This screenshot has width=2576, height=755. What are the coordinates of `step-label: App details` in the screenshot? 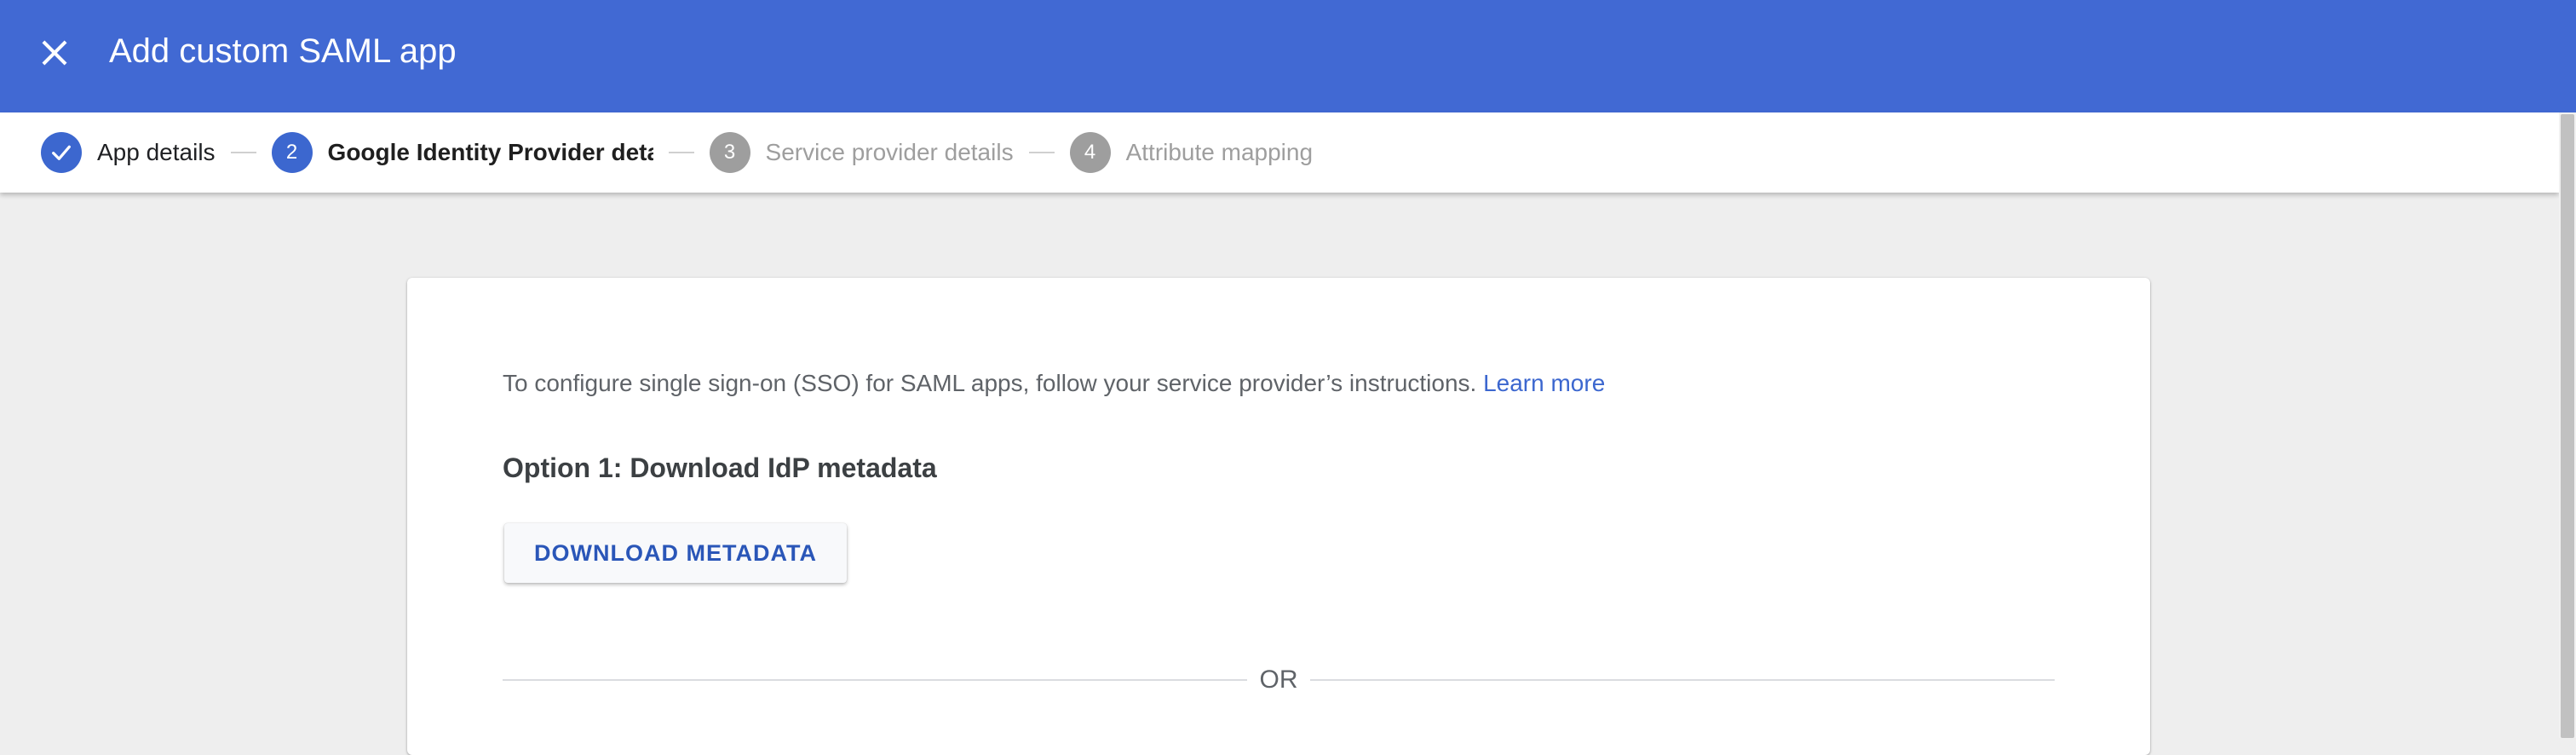 It's located at (157, 152).